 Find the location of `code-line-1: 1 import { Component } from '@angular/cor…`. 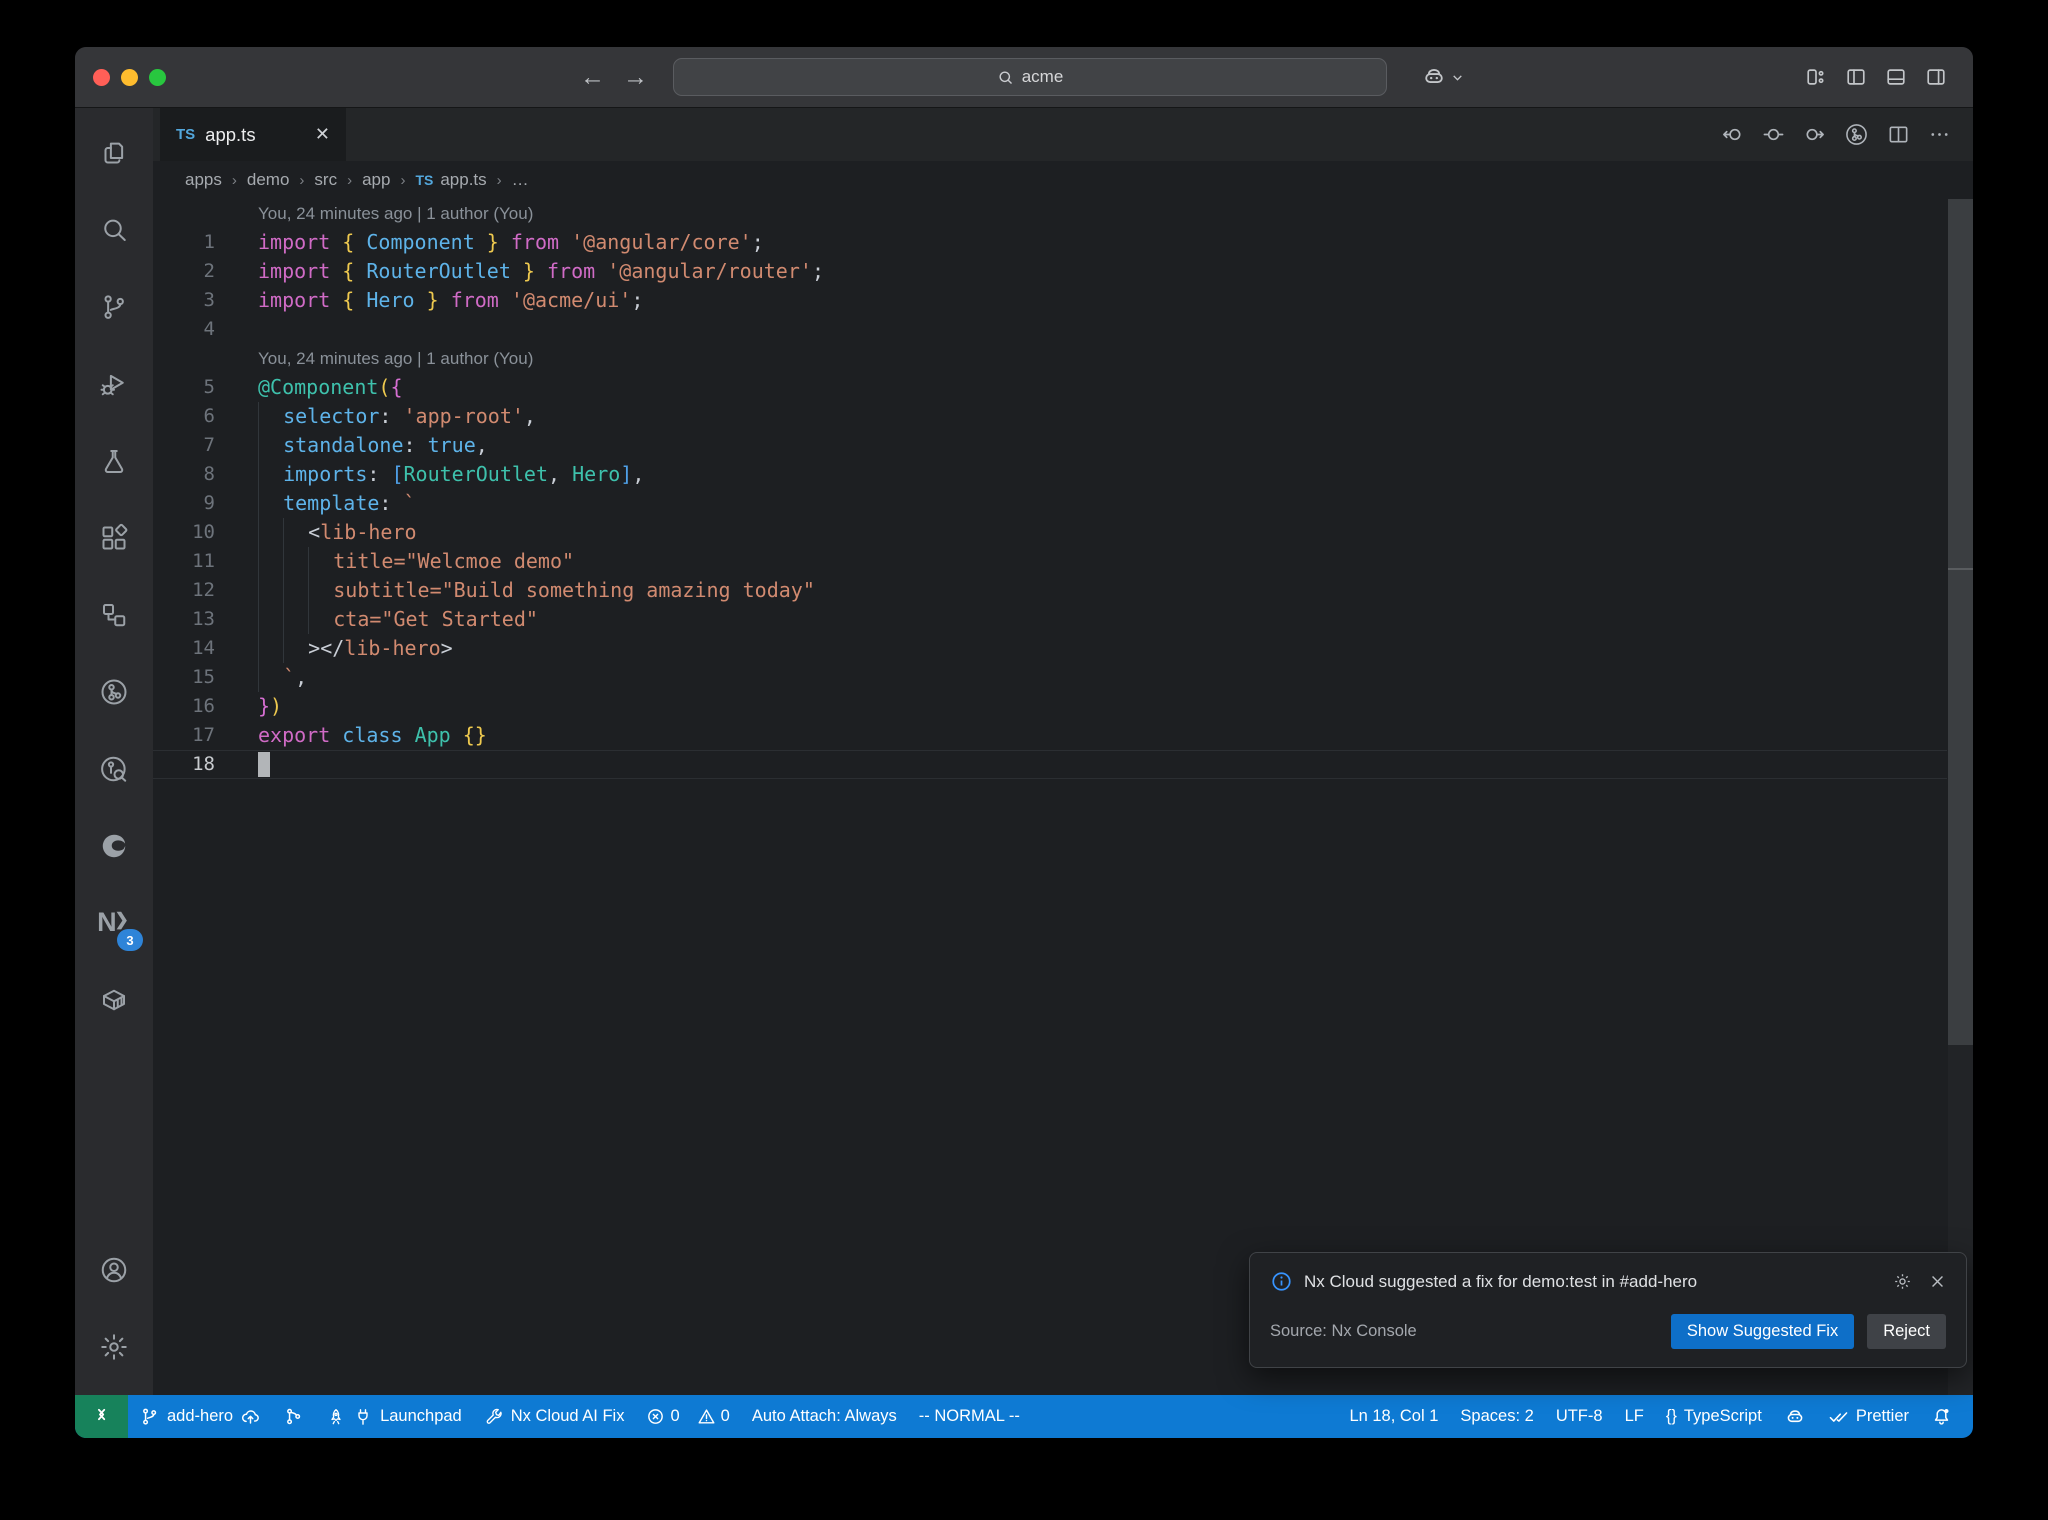

code-line-1: 1 import { Component } from '@angular/cor… is located at coordinates (1050, 242).